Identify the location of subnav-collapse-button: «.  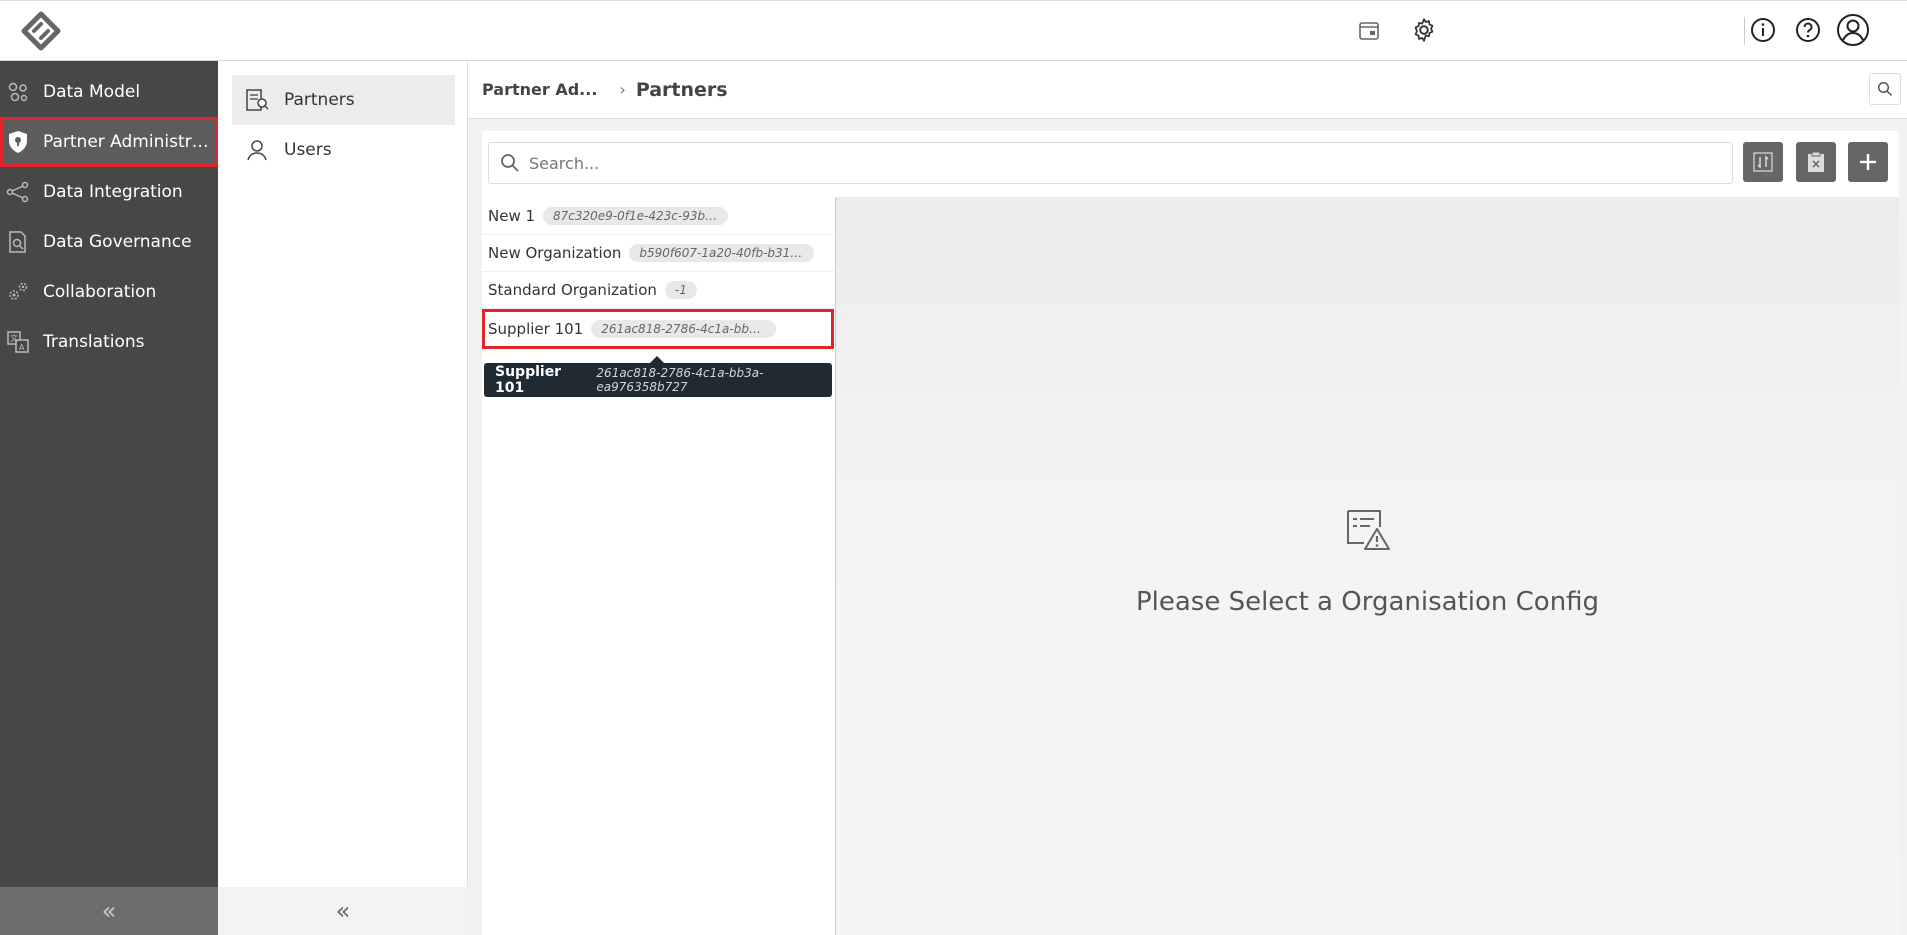
(343, 911).